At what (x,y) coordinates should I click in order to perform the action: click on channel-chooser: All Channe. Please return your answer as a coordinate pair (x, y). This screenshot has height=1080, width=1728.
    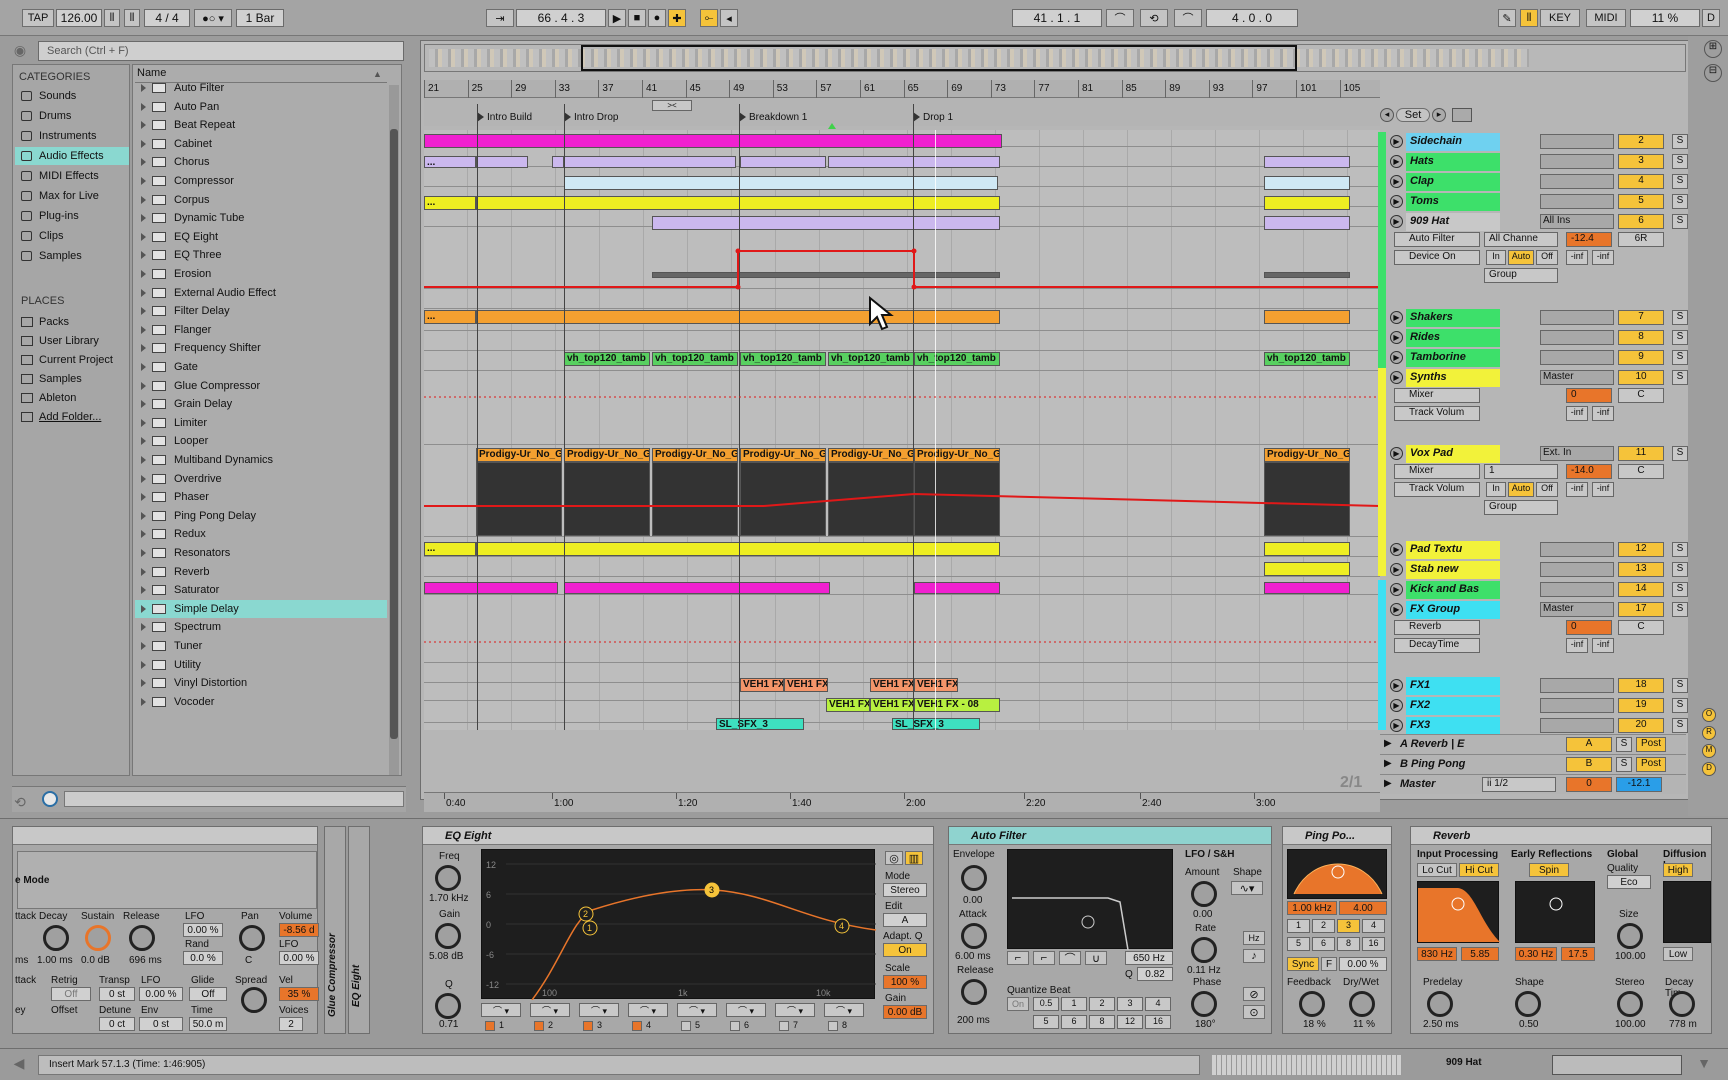
    Looking at the image, I should click on (1521, 239).